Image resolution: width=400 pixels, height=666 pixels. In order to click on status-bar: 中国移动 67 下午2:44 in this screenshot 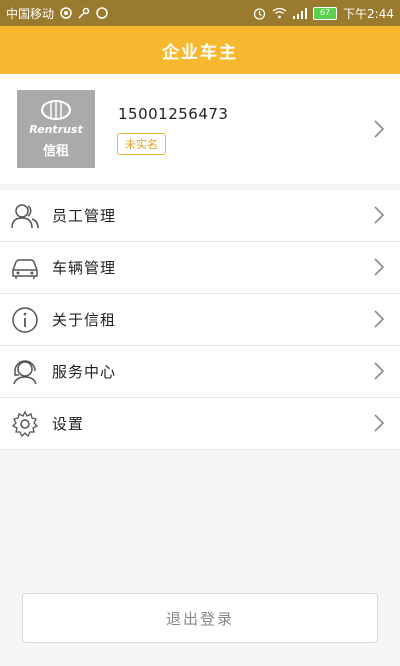, I will do `click(200, 13)`.